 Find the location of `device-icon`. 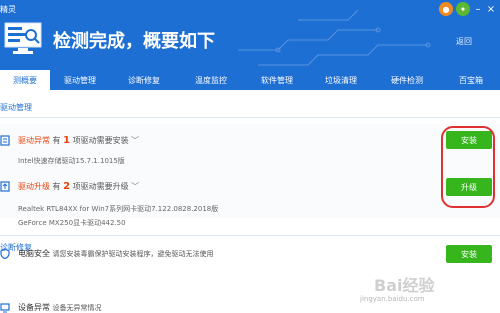

device-icon is located at coordinates (5, 308).